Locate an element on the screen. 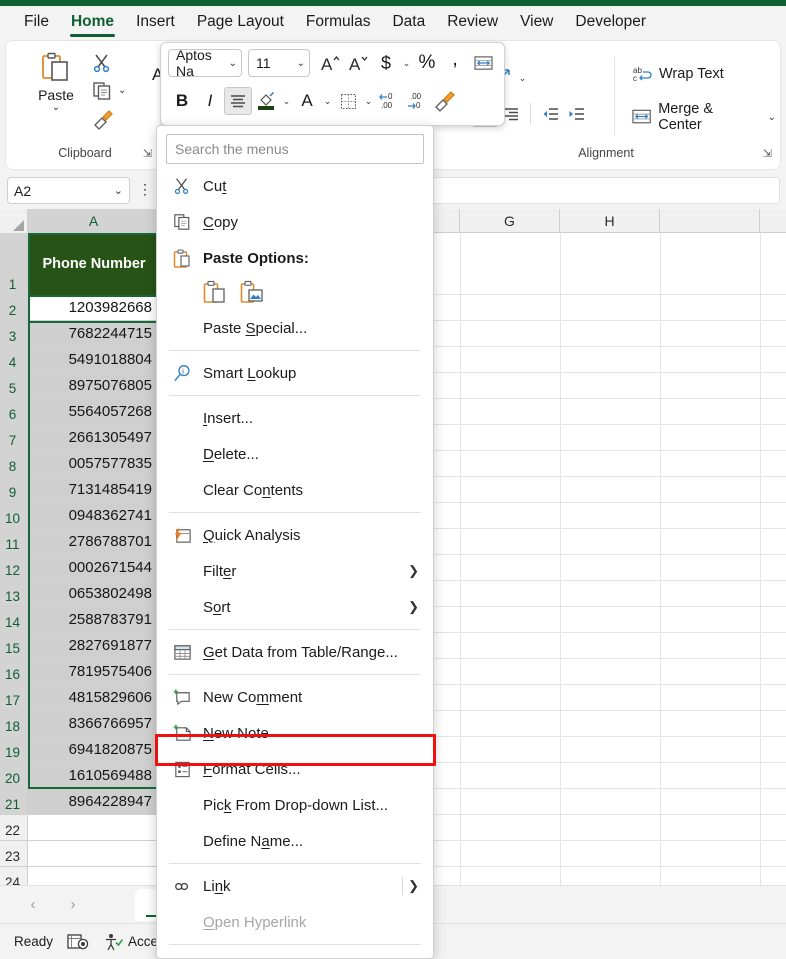 This screenshot has height=959, width=786. merge-center-button: Merge & Center ⌄ is located at coordinates (704, 117).